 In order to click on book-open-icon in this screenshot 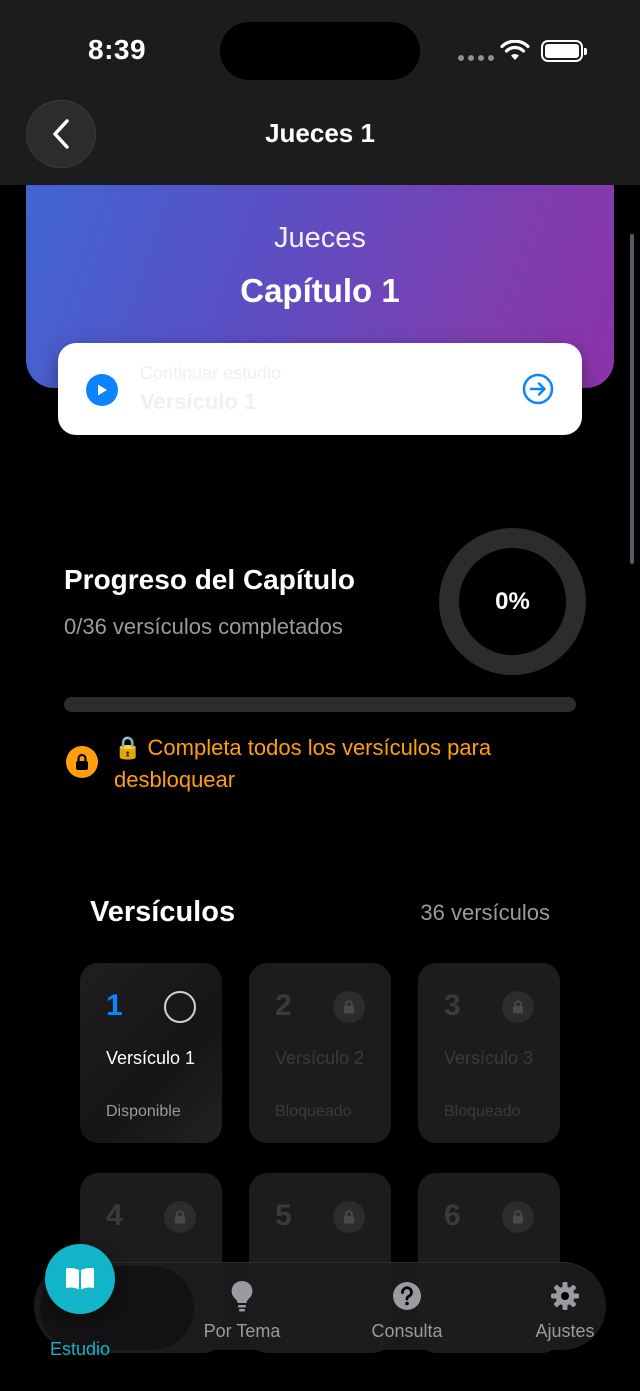, I will do `click(80, 1279)`.